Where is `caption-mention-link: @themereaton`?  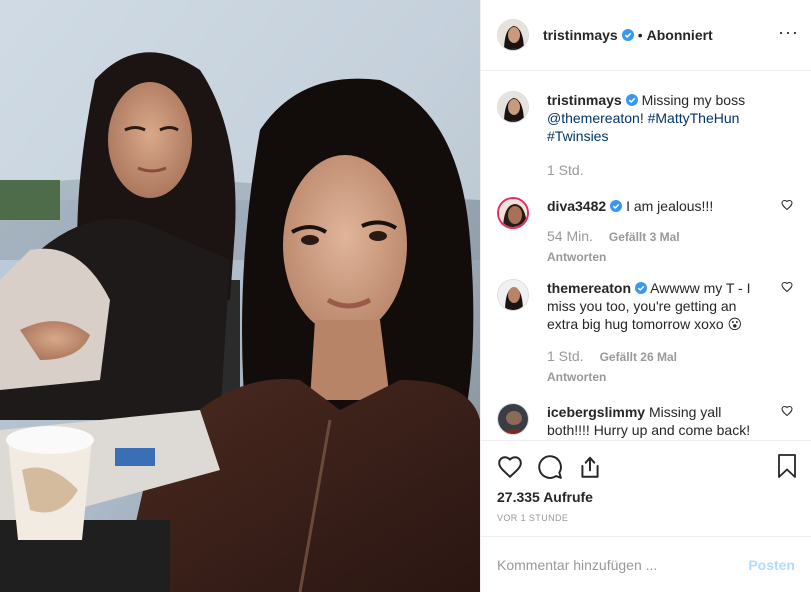
caption-mention-link: @themereaton is located at coordinates (593, 118).